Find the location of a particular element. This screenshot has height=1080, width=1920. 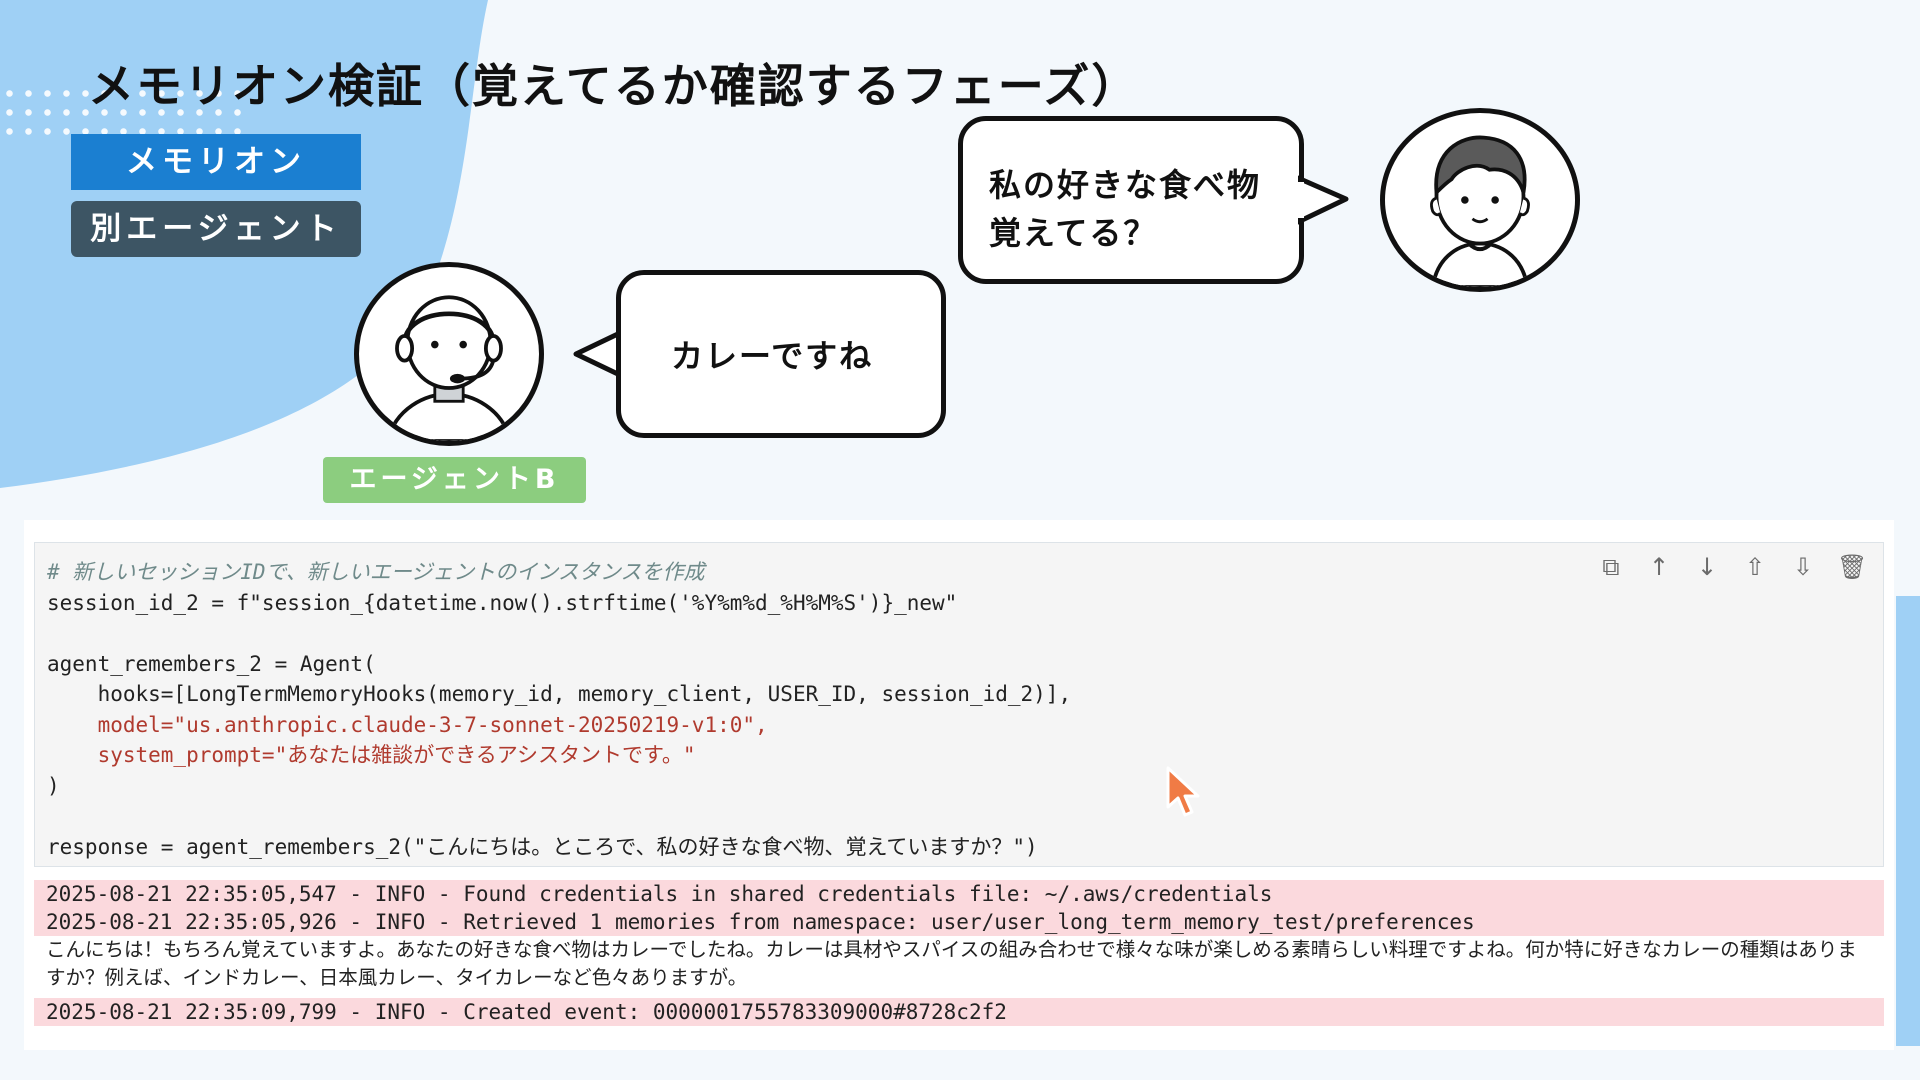

insert-above-icon: ⇧ is located at coordinates (1755, 567).